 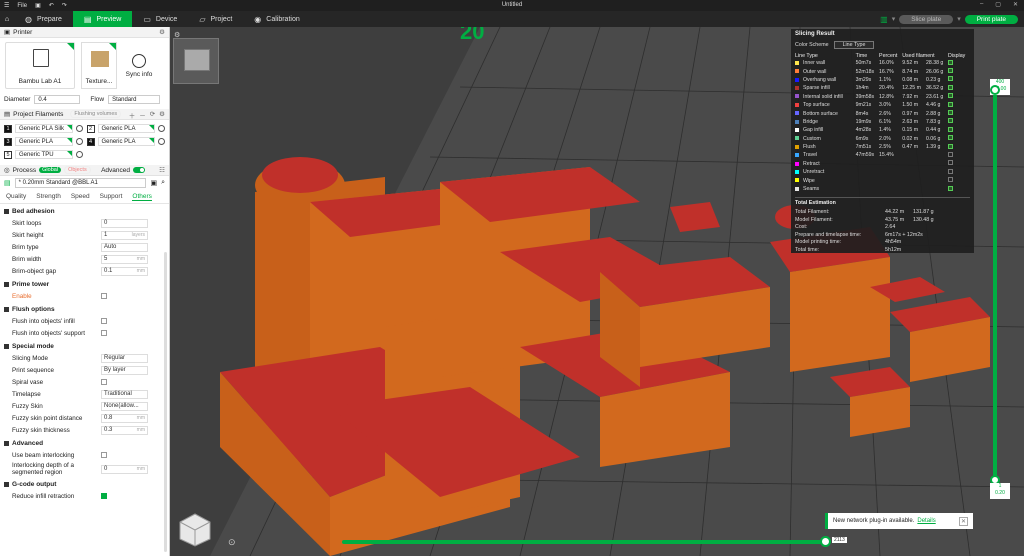 What do you see at coordinates (998, 4) in the screenshot?
I see `maximize-icon: ▢` at bounding box center [998, 4].